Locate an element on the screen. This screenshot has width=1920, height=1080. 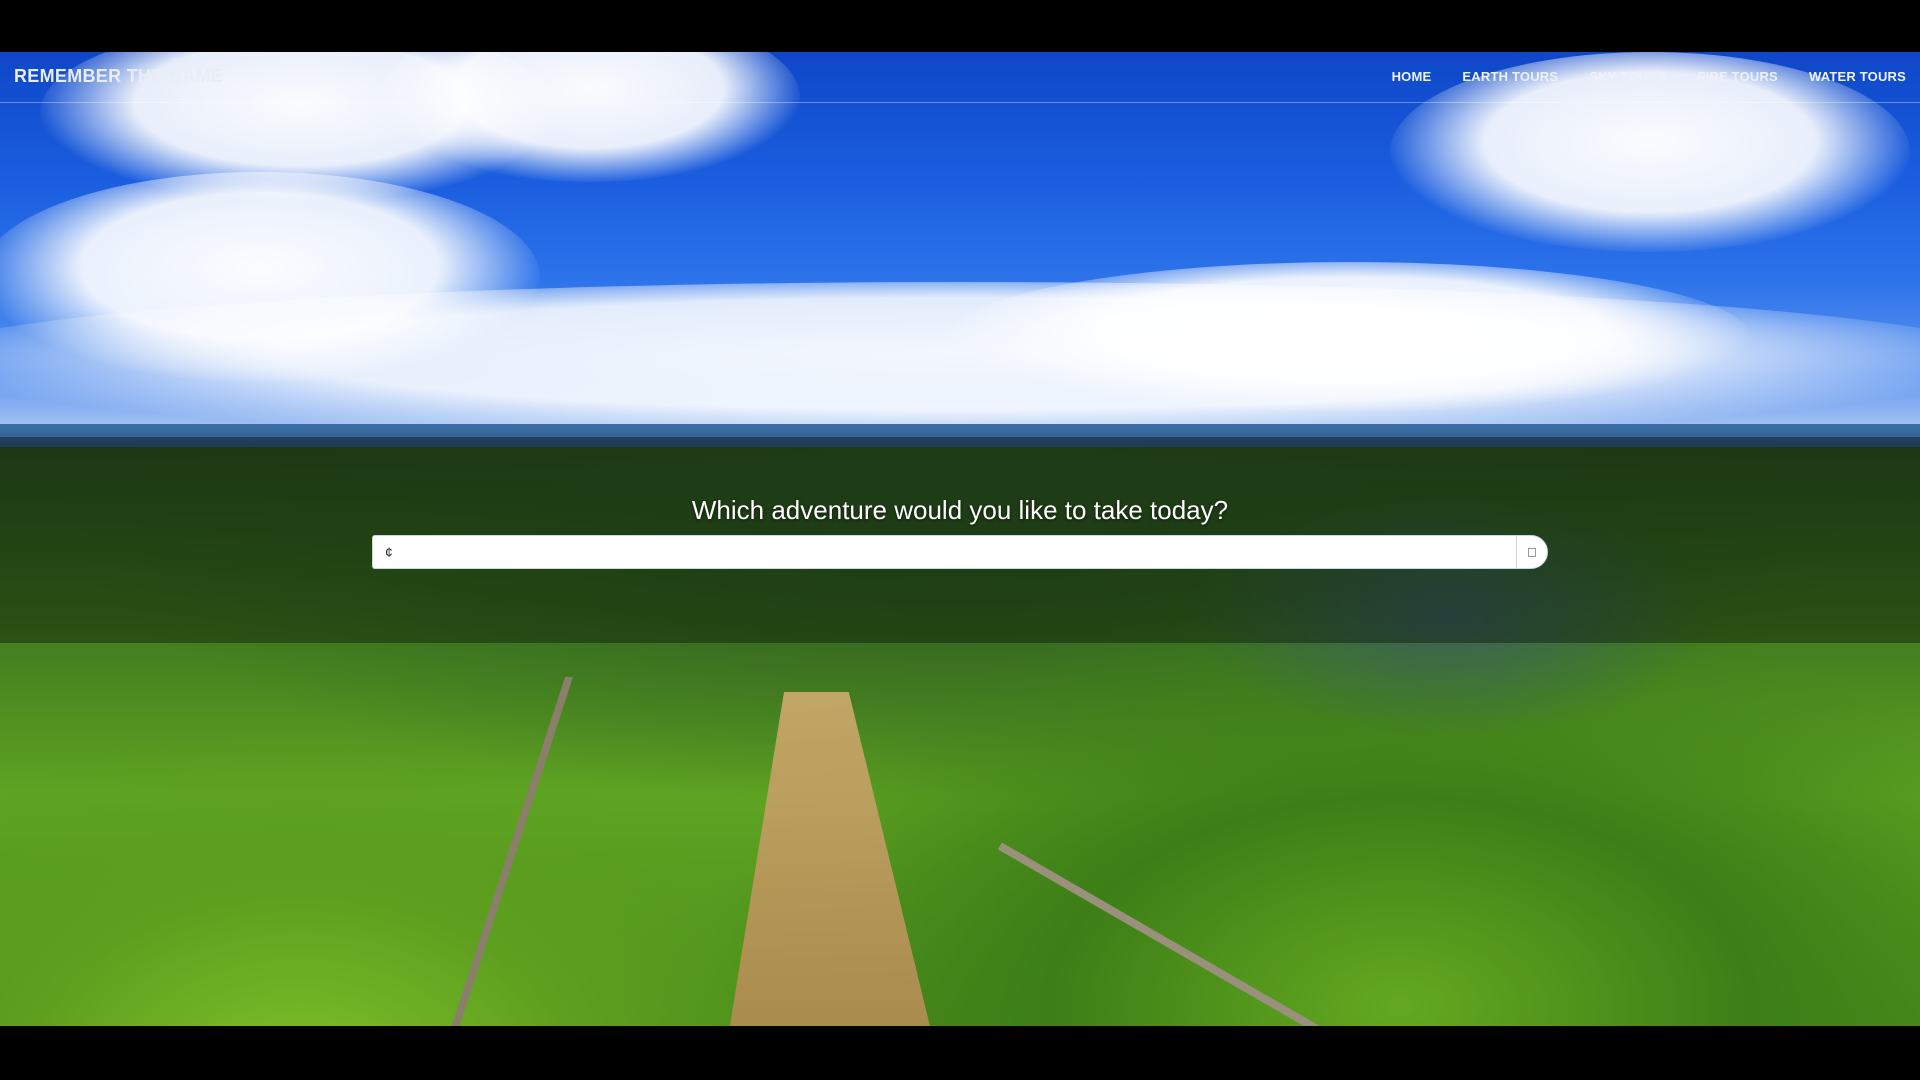
search-icon is located at coordinates (1532, 552).